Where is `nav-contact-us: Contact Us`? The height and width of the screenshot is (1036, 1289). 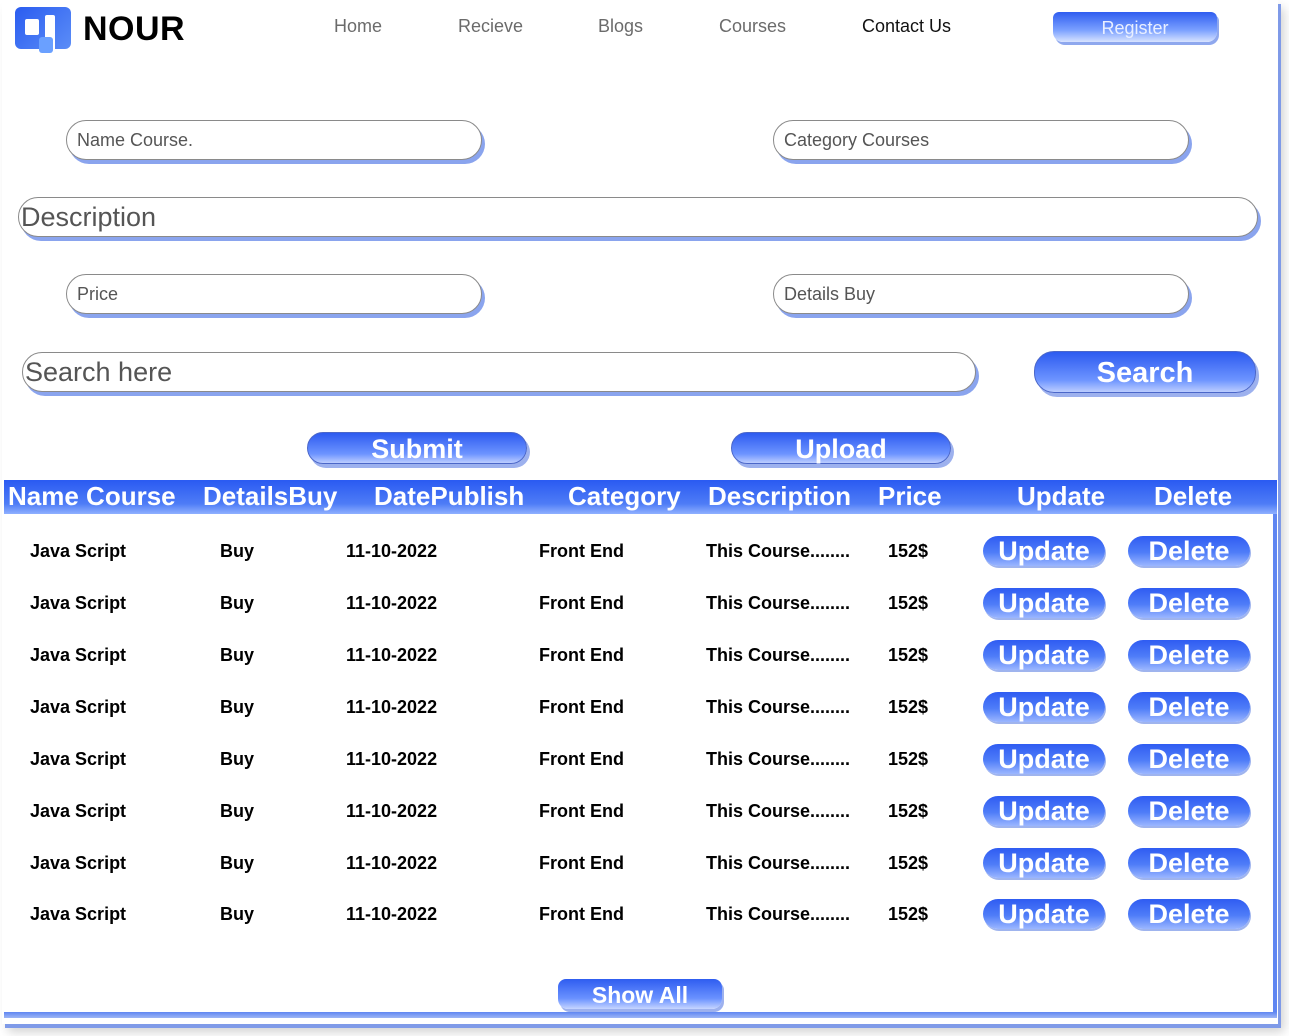
nav-contact-us: Contact Us is located at coordinates (906, 26).